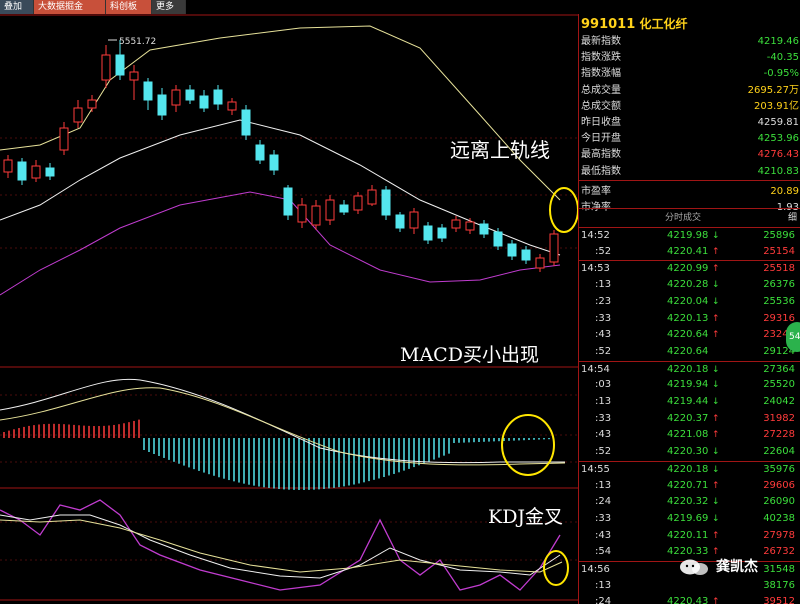 This screenshot has width=800, height=604. I want to click on tick-volume: 27364, so click(779, 369).